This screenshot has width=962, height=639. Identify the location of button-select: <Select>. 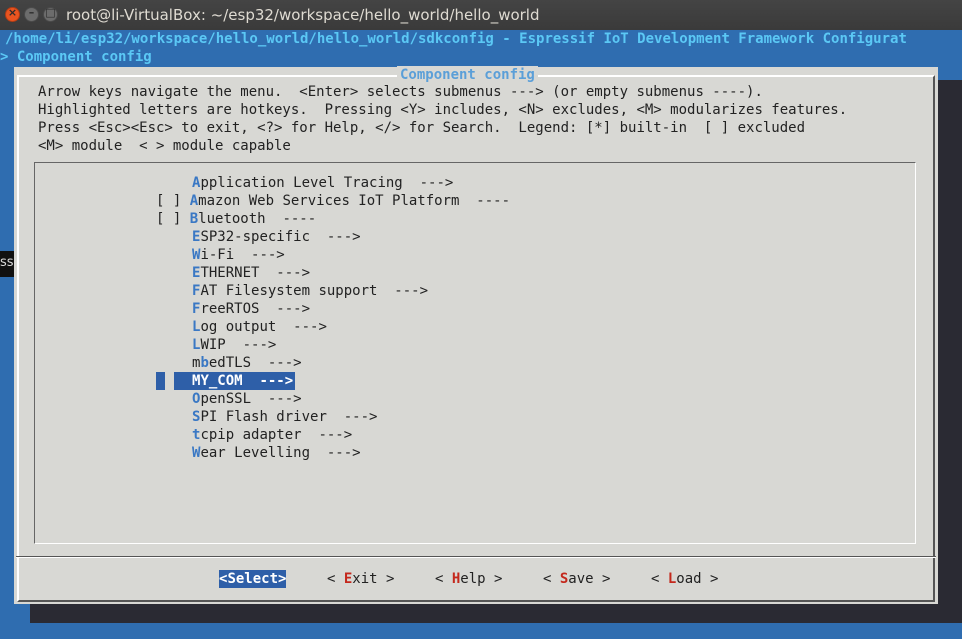
(253, 579).